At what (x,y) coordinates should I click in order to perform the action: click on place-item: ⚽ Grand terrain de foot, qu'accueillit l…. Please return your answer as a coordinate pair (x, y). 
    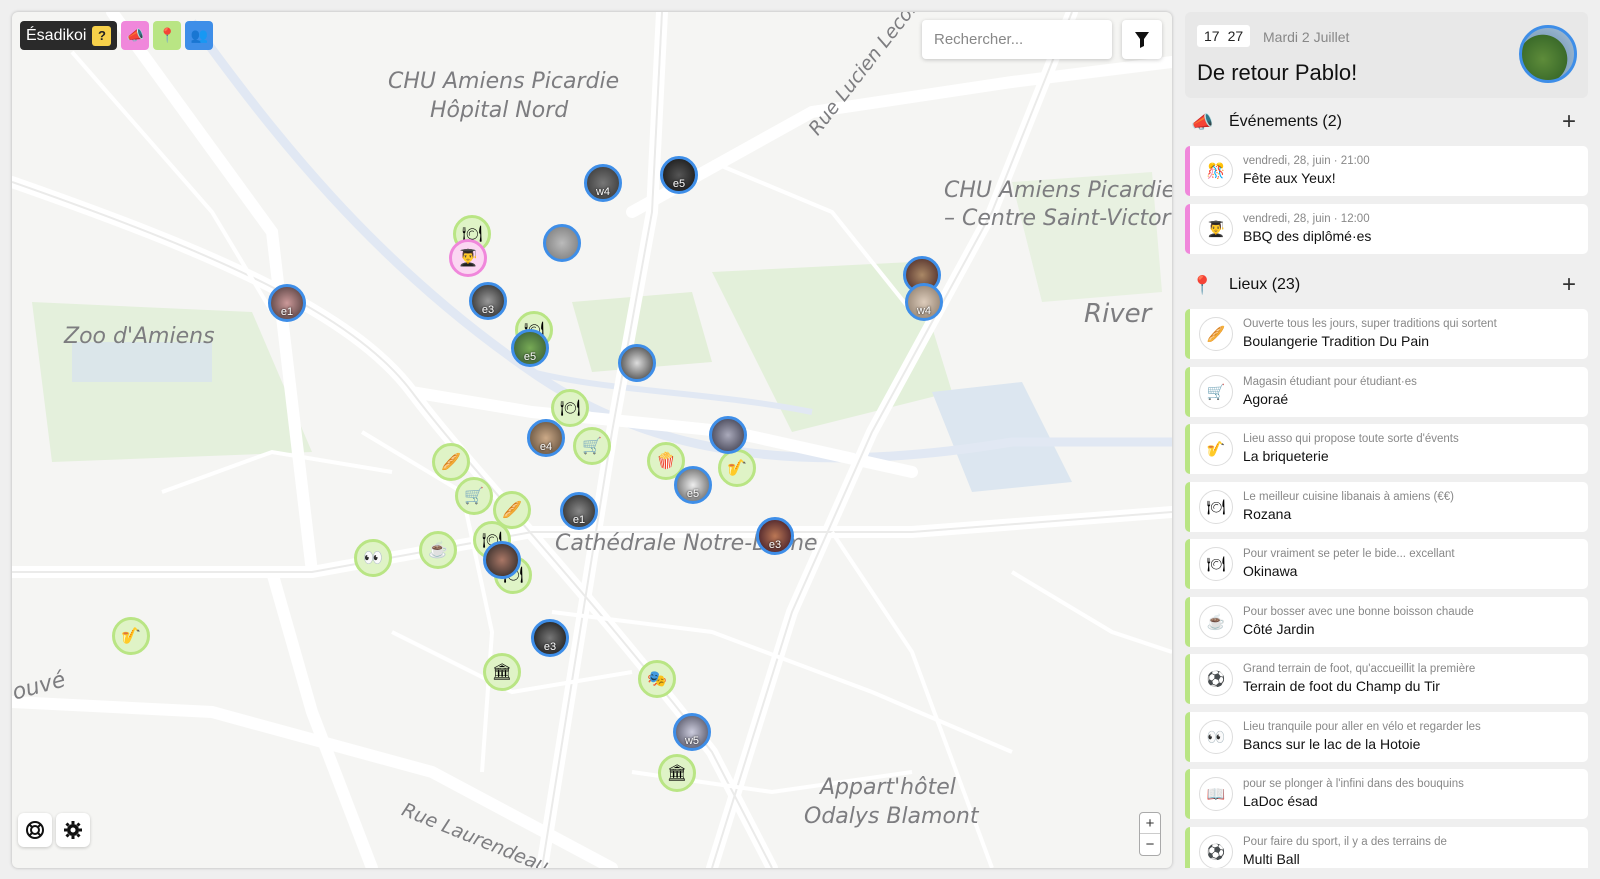
    Looking at the image, I should click on (1386, 679).